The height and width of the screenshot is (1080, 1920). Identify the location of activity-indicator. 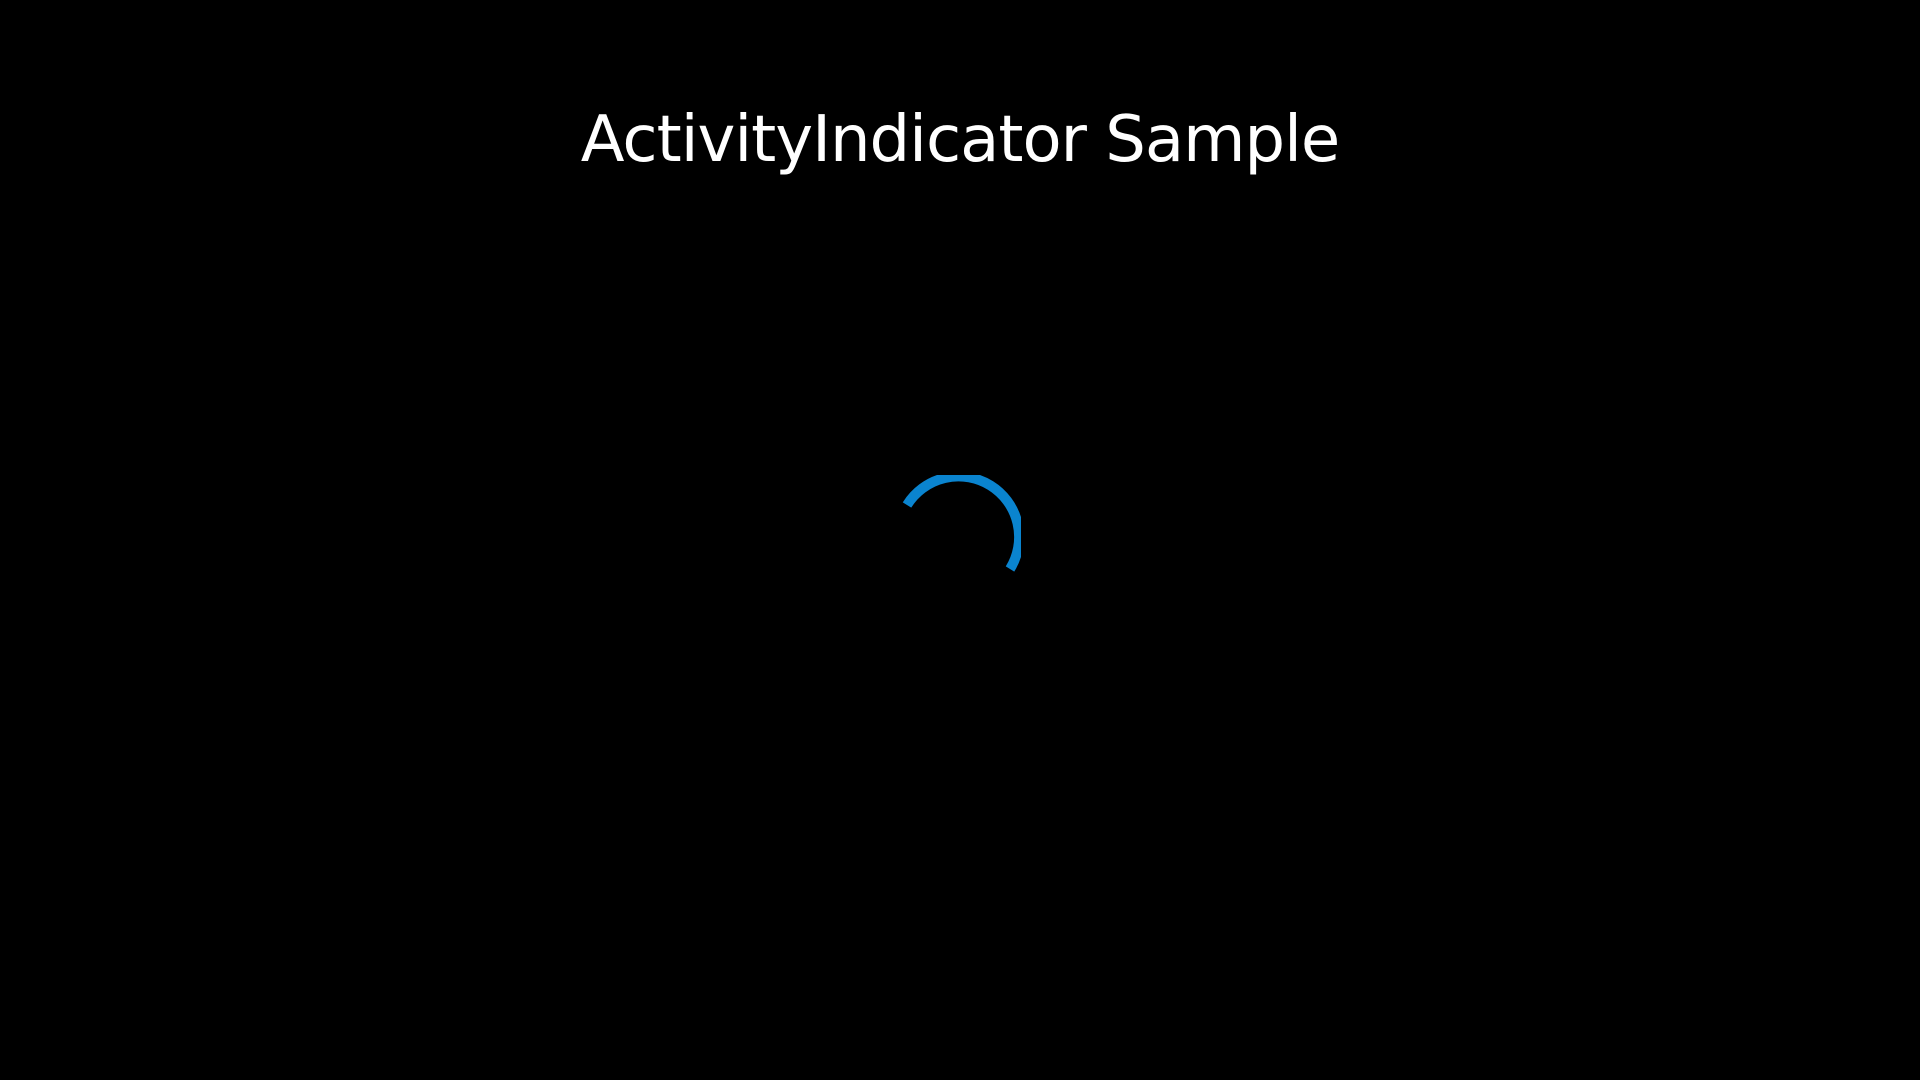
(960, 536).